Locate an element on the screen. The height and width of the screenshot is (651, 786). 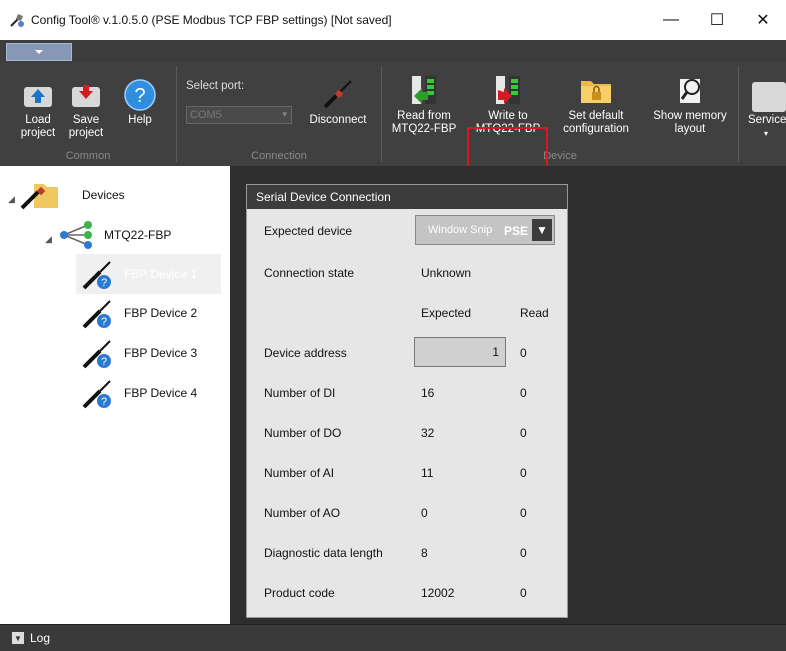
group-caption-common: Common is located at coordinates (88, 156).